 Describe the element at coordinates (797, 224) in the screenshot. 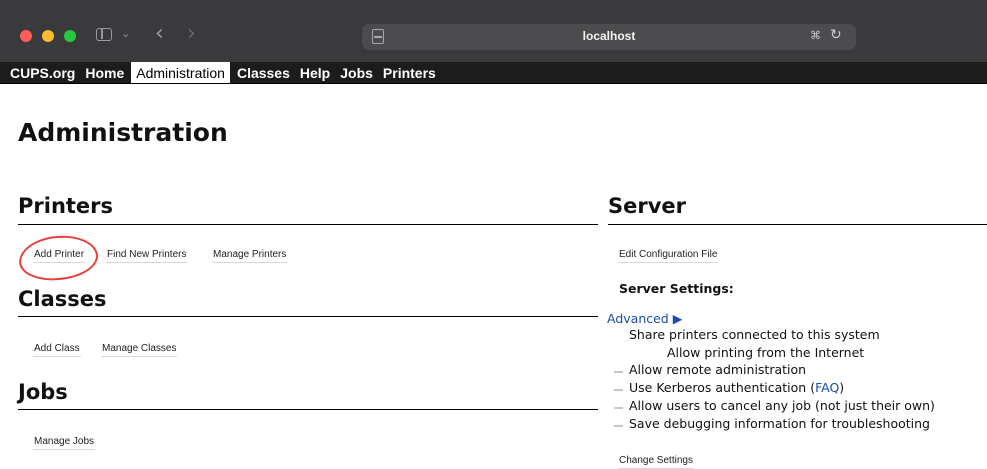

I see `server-divider` at that location.